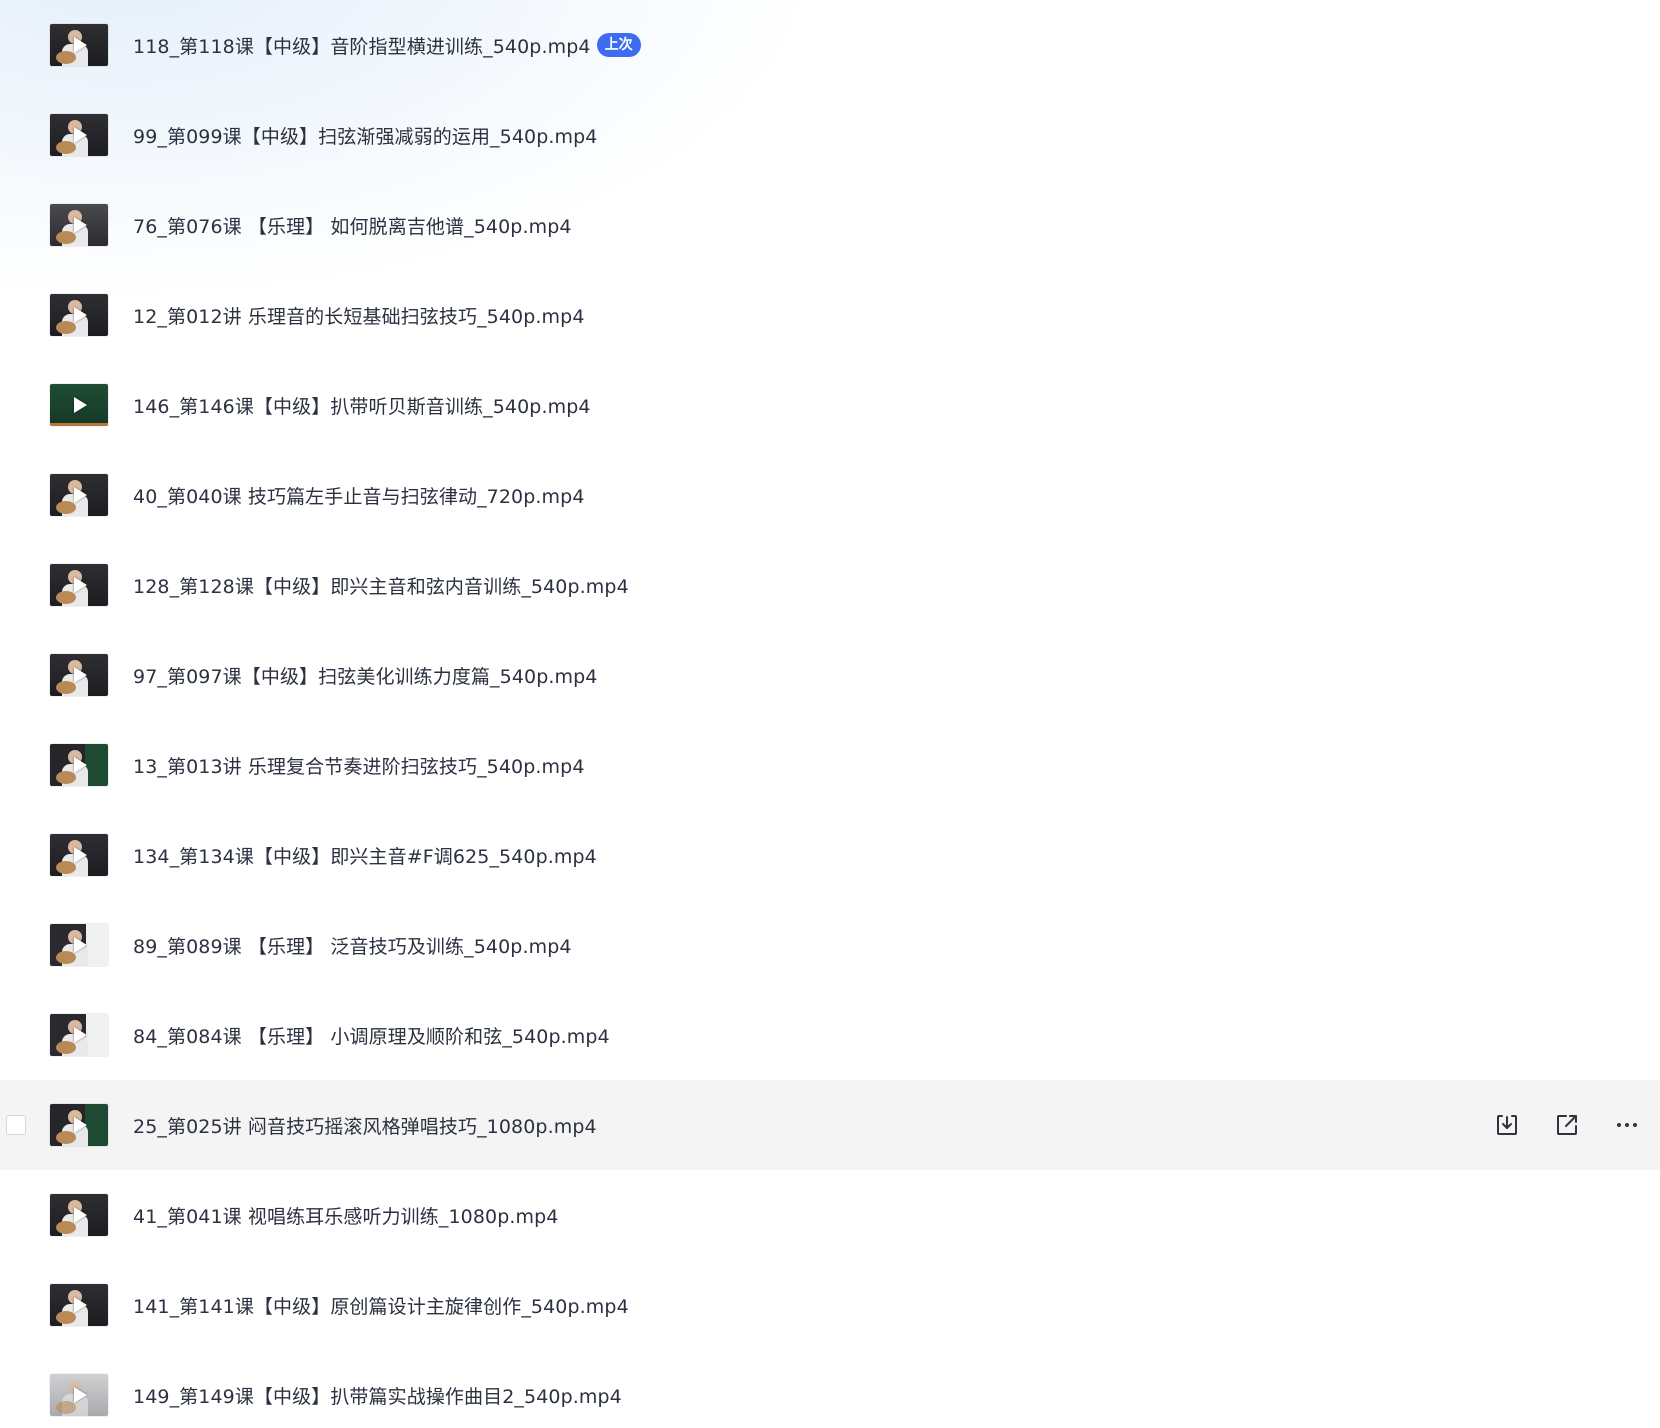  Describe the element at coordinates (359, 315) in the screenshot. I see `file-name: 12_第012讲 乐理音的长短基础扫弦技巧_540p.mp4` at that location.